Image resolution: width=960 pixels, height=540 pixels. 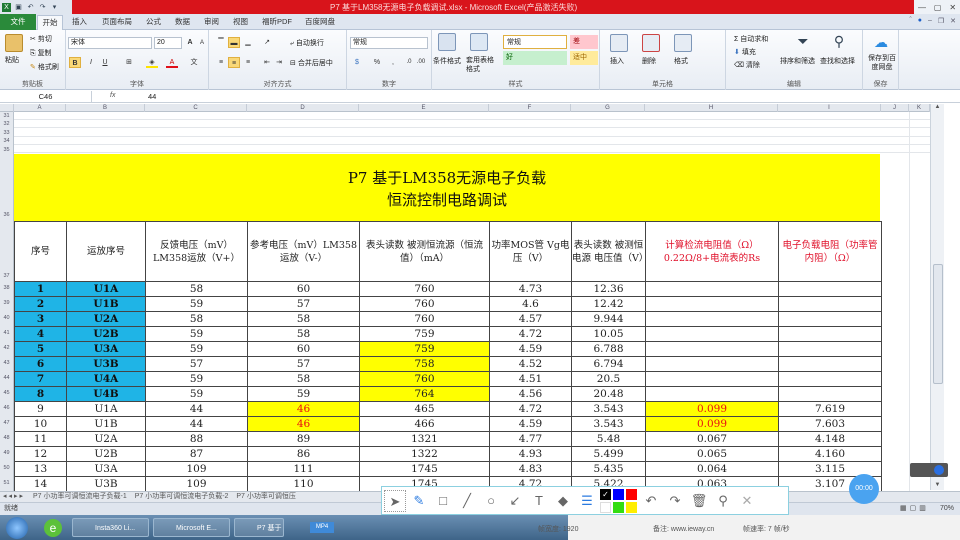 I want to click on align-center-icon: ≡, so click(x=234, y=62).